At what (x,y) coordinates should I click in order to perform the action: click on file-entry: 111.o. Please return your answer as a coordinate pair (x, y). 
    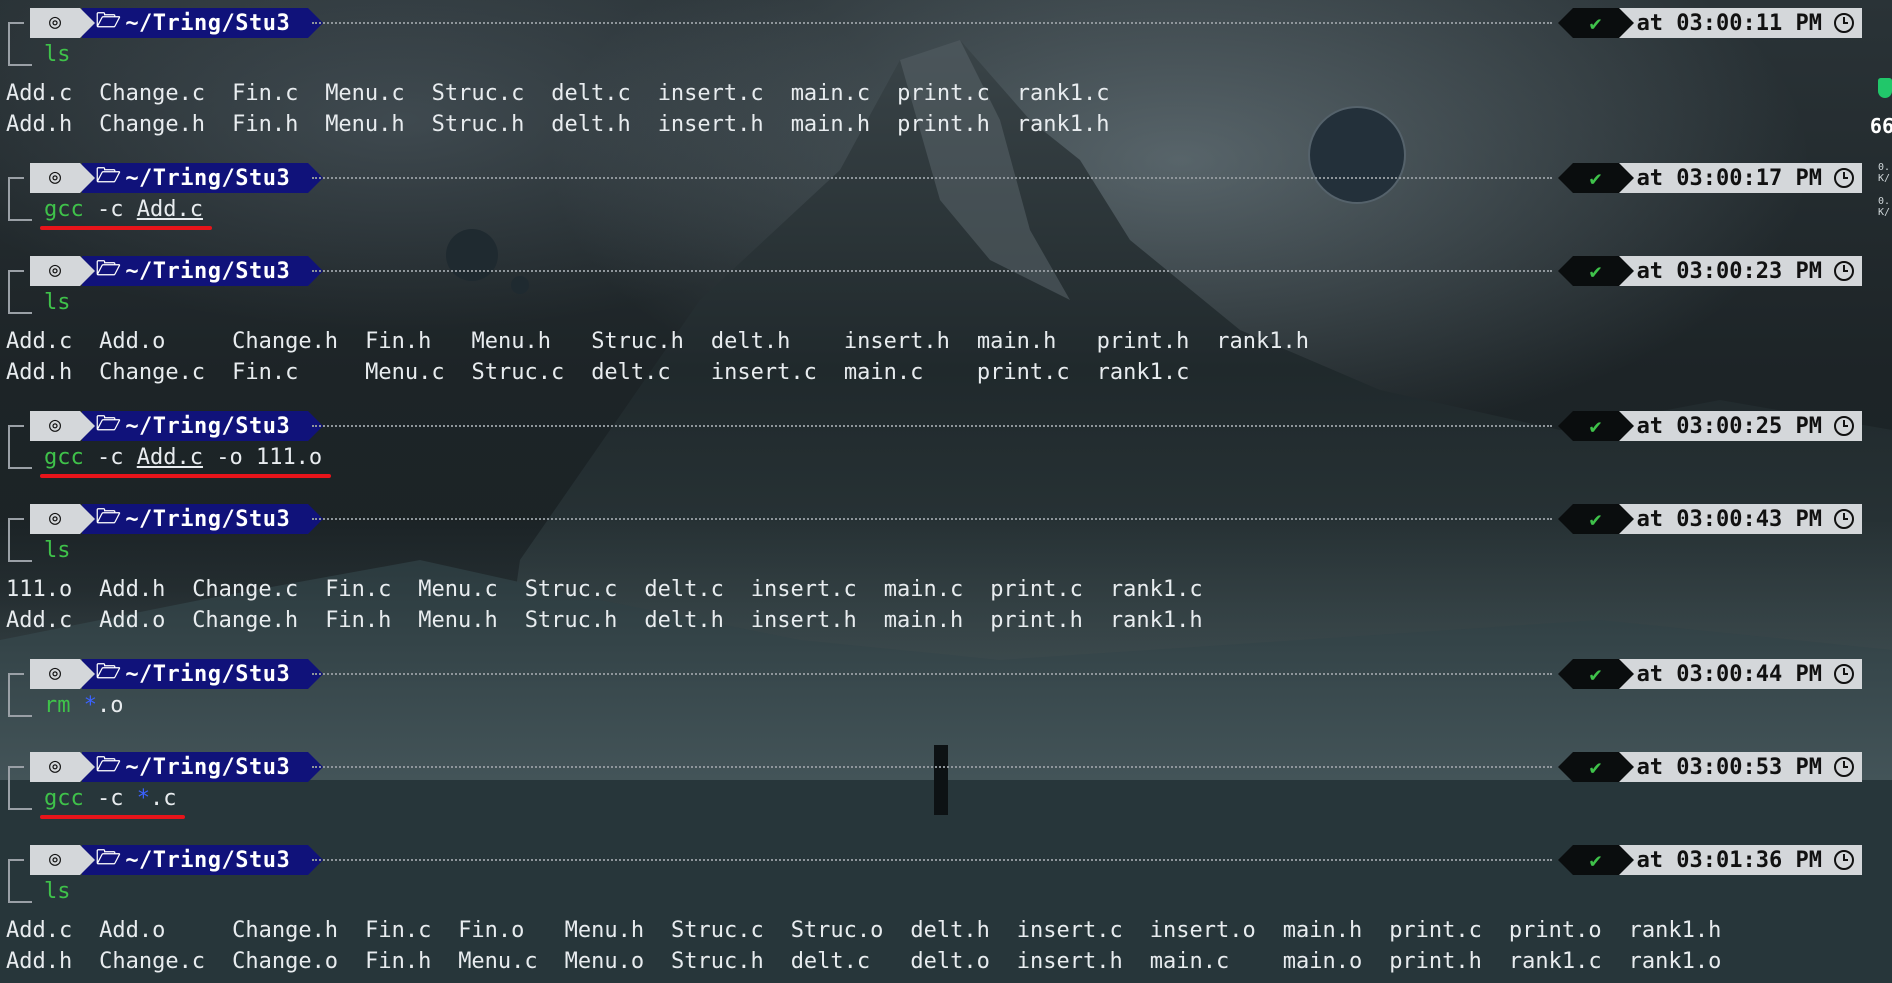
    Looking at the image, I should click on (39, 589).